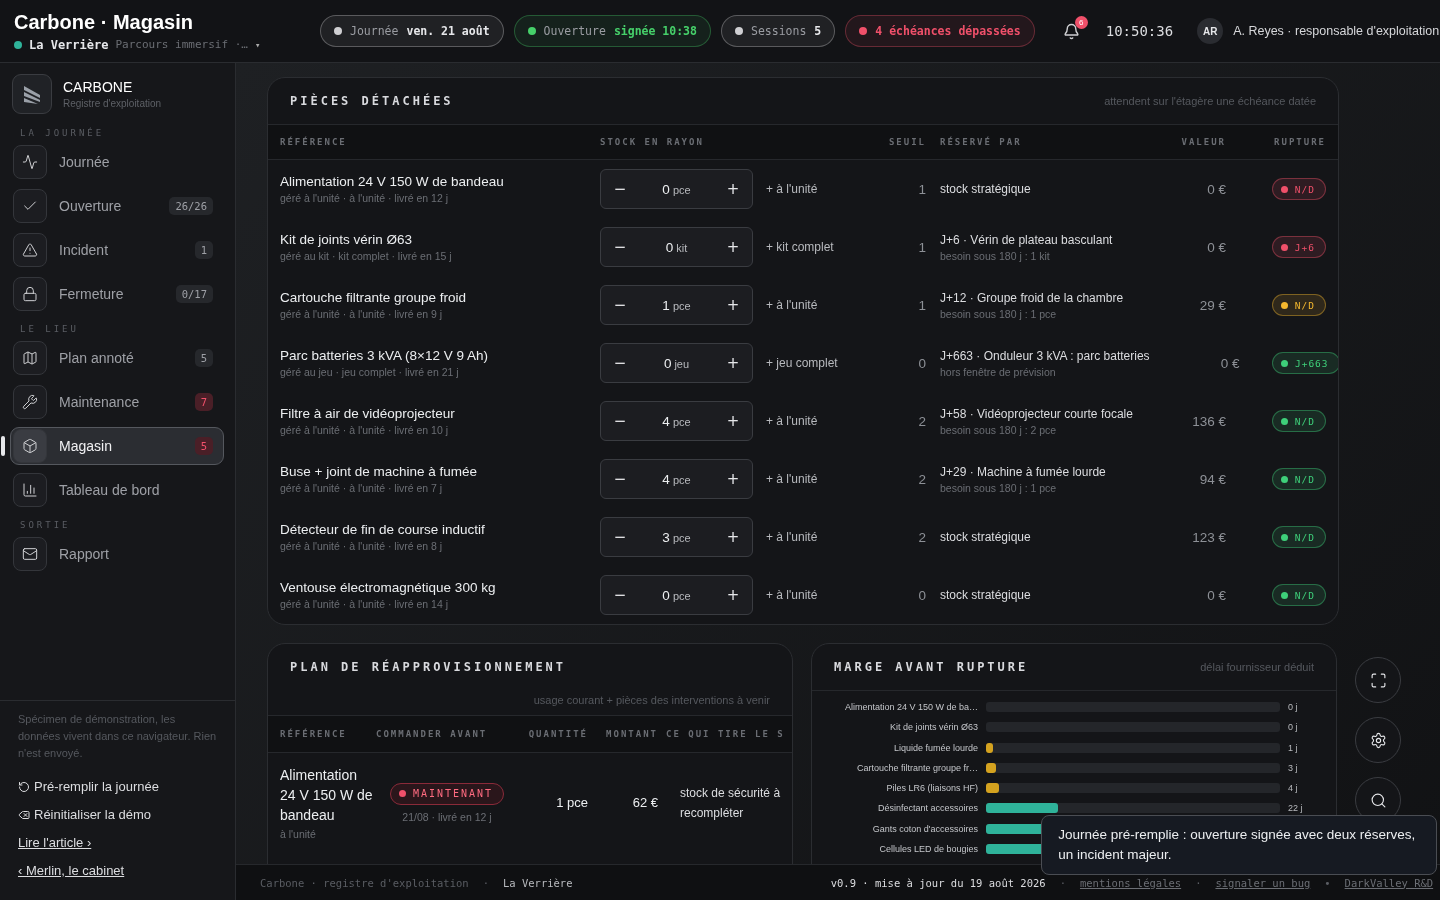  What do you see at coordinates (1027, 239) in the screenshot?
I see `reserved-by: J+6 · Vérin de plateau basculant` at bounding box center [1027, 239].